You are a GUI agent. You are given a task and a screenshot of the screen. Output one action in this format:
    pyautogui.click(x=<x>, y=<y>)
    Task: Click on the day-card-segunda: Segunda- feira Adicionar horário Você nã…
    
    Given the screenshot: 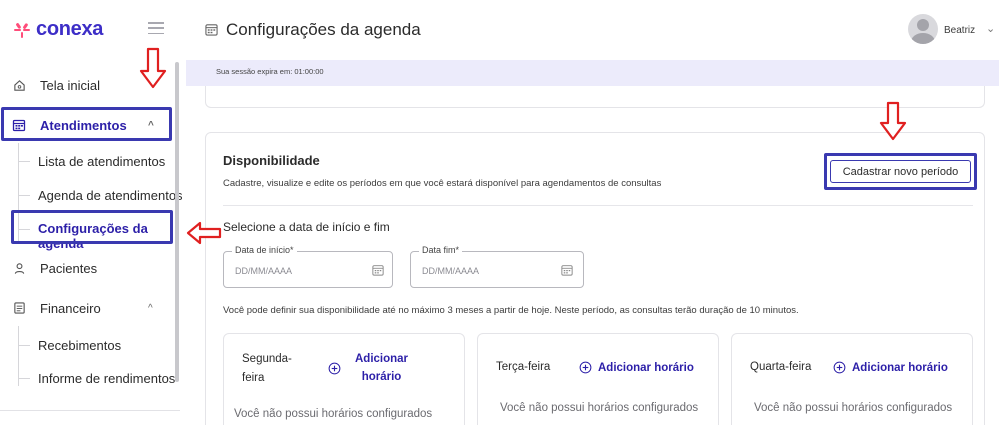 What is the action you would take?
    pyautogui.click(x=344, y=379)
    